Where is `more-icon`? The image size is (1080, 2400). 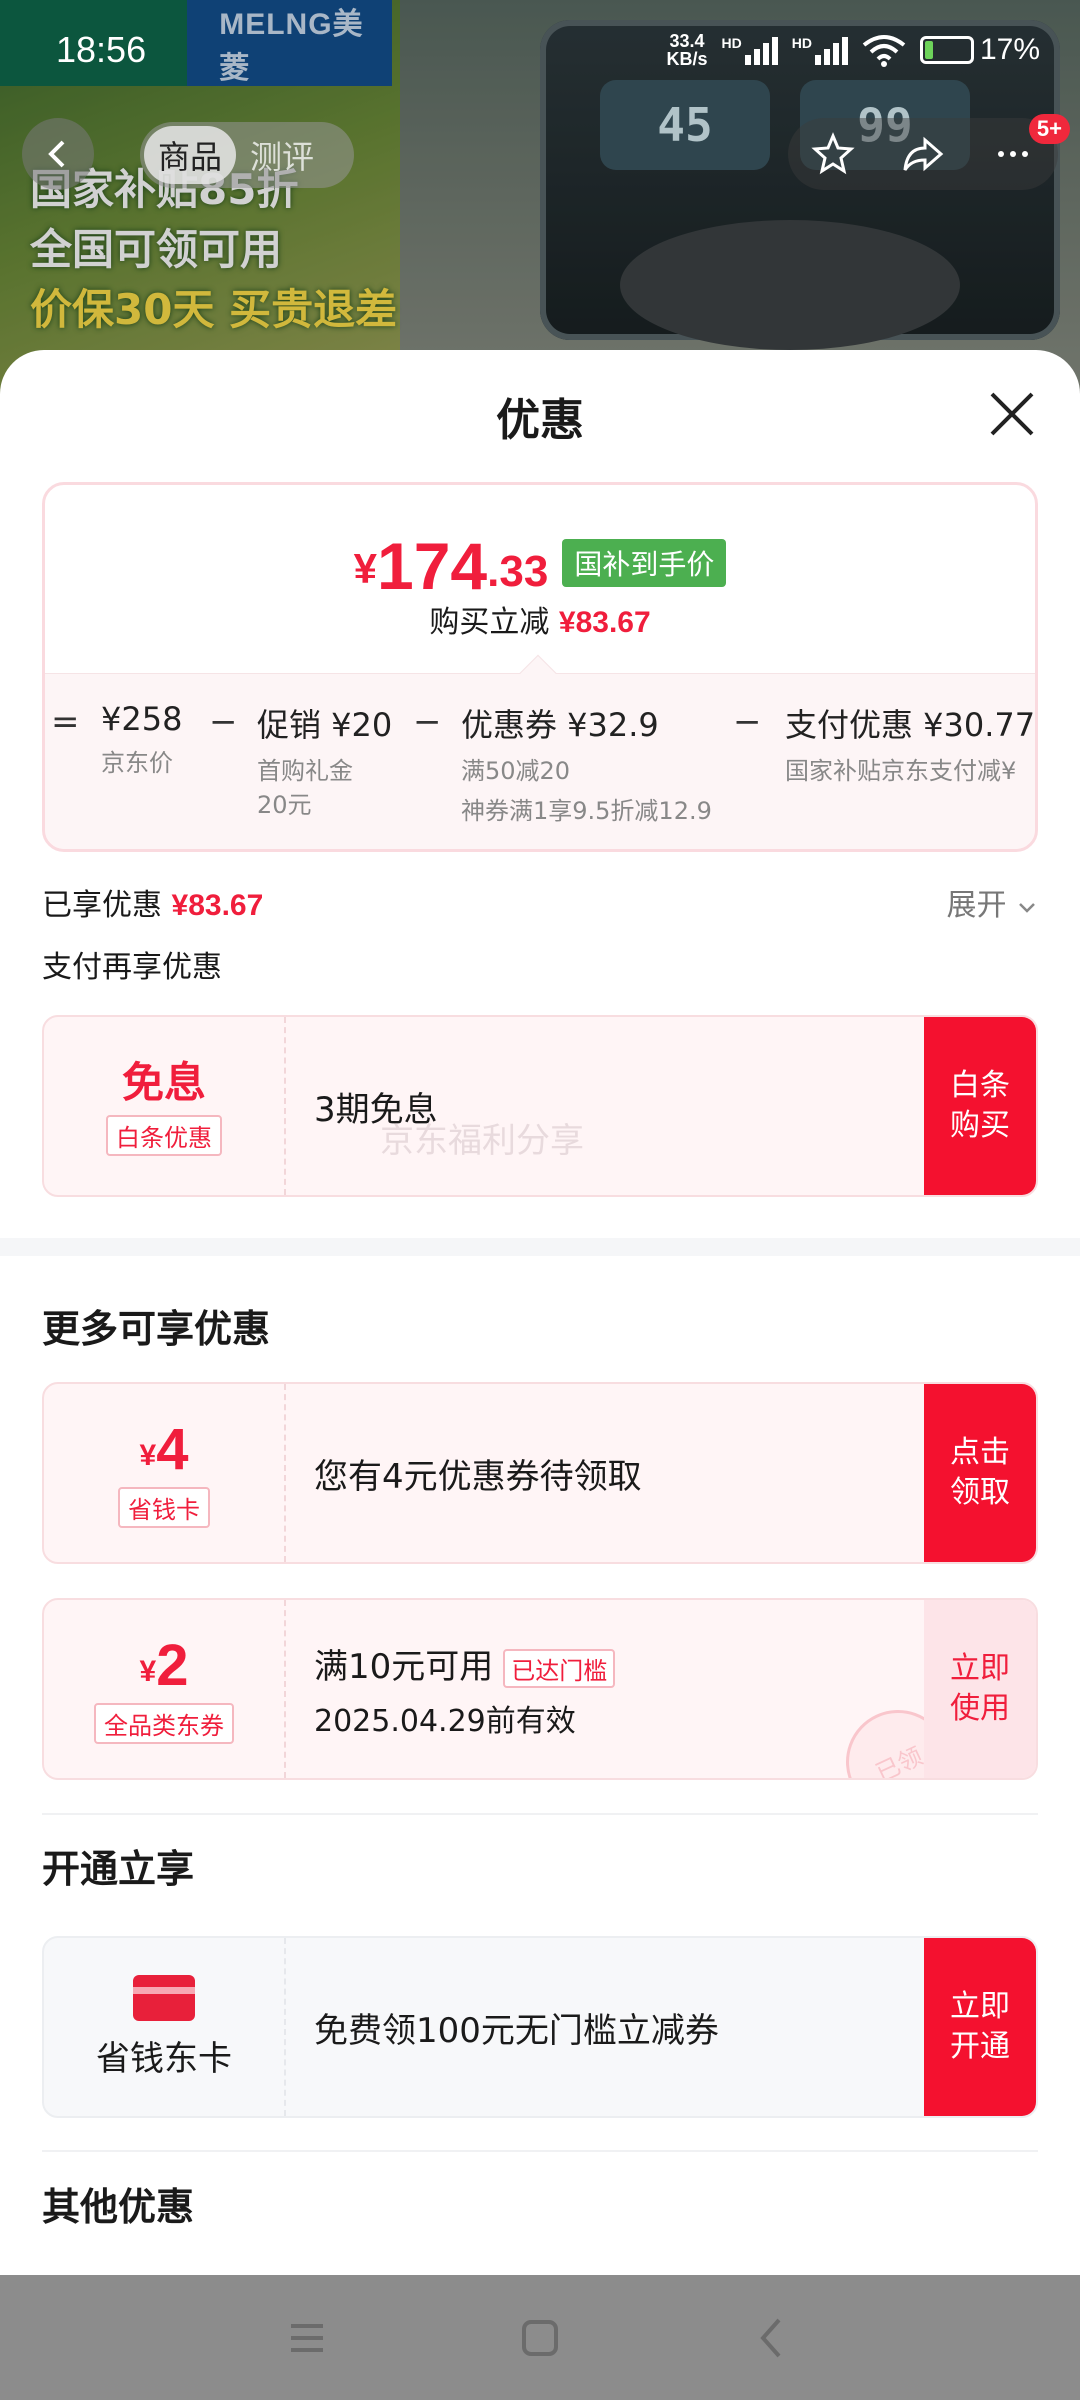
more-icon is located at coordinates (1013, 154).